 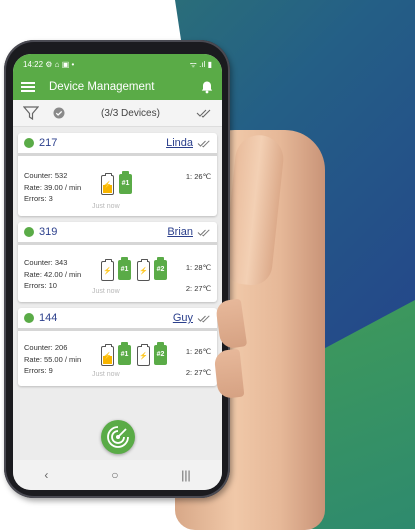 What do you see at coordinates (46, 175) in the screenshot?
I see `counter-text: Counter: 532` at bounding box center [46, 175].